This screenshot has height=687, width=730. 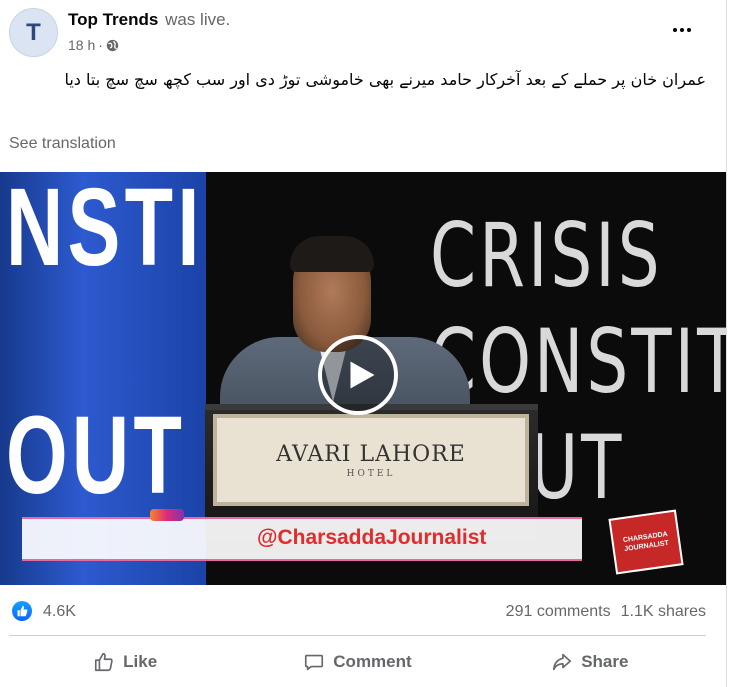 I want to click on share-icon, so click(x=562, y=662).